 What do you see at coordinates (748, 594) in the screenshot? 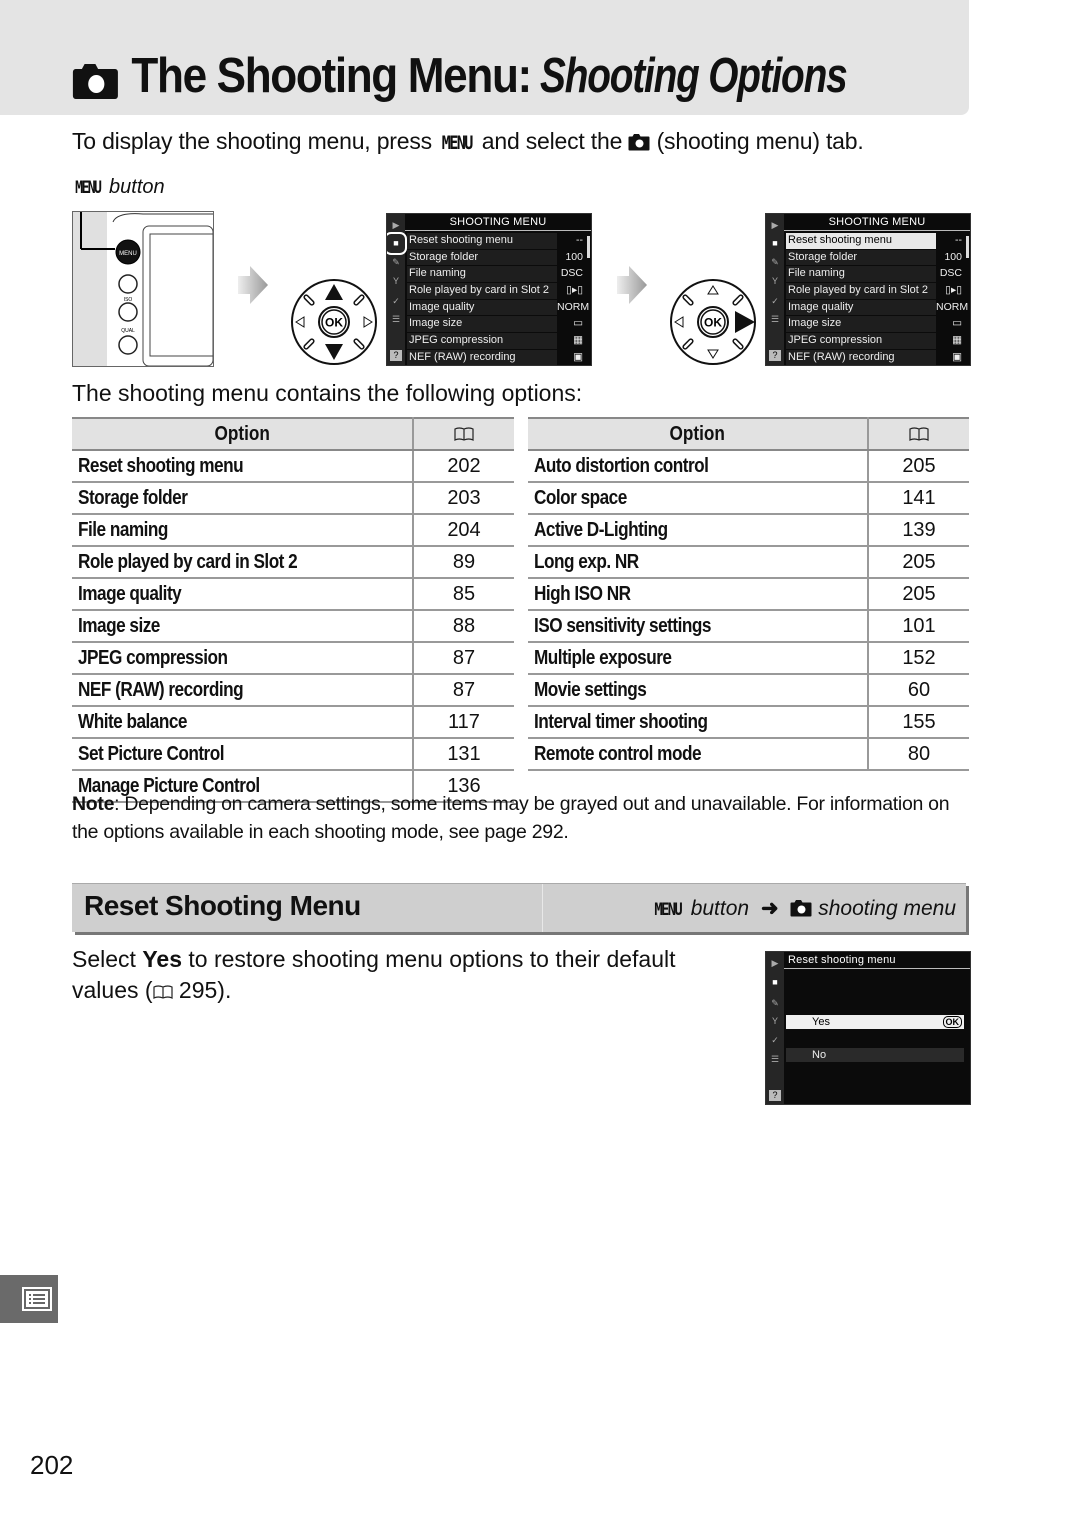
I see `table-row: High ISO NR 205` at bounding box center [748, 594].